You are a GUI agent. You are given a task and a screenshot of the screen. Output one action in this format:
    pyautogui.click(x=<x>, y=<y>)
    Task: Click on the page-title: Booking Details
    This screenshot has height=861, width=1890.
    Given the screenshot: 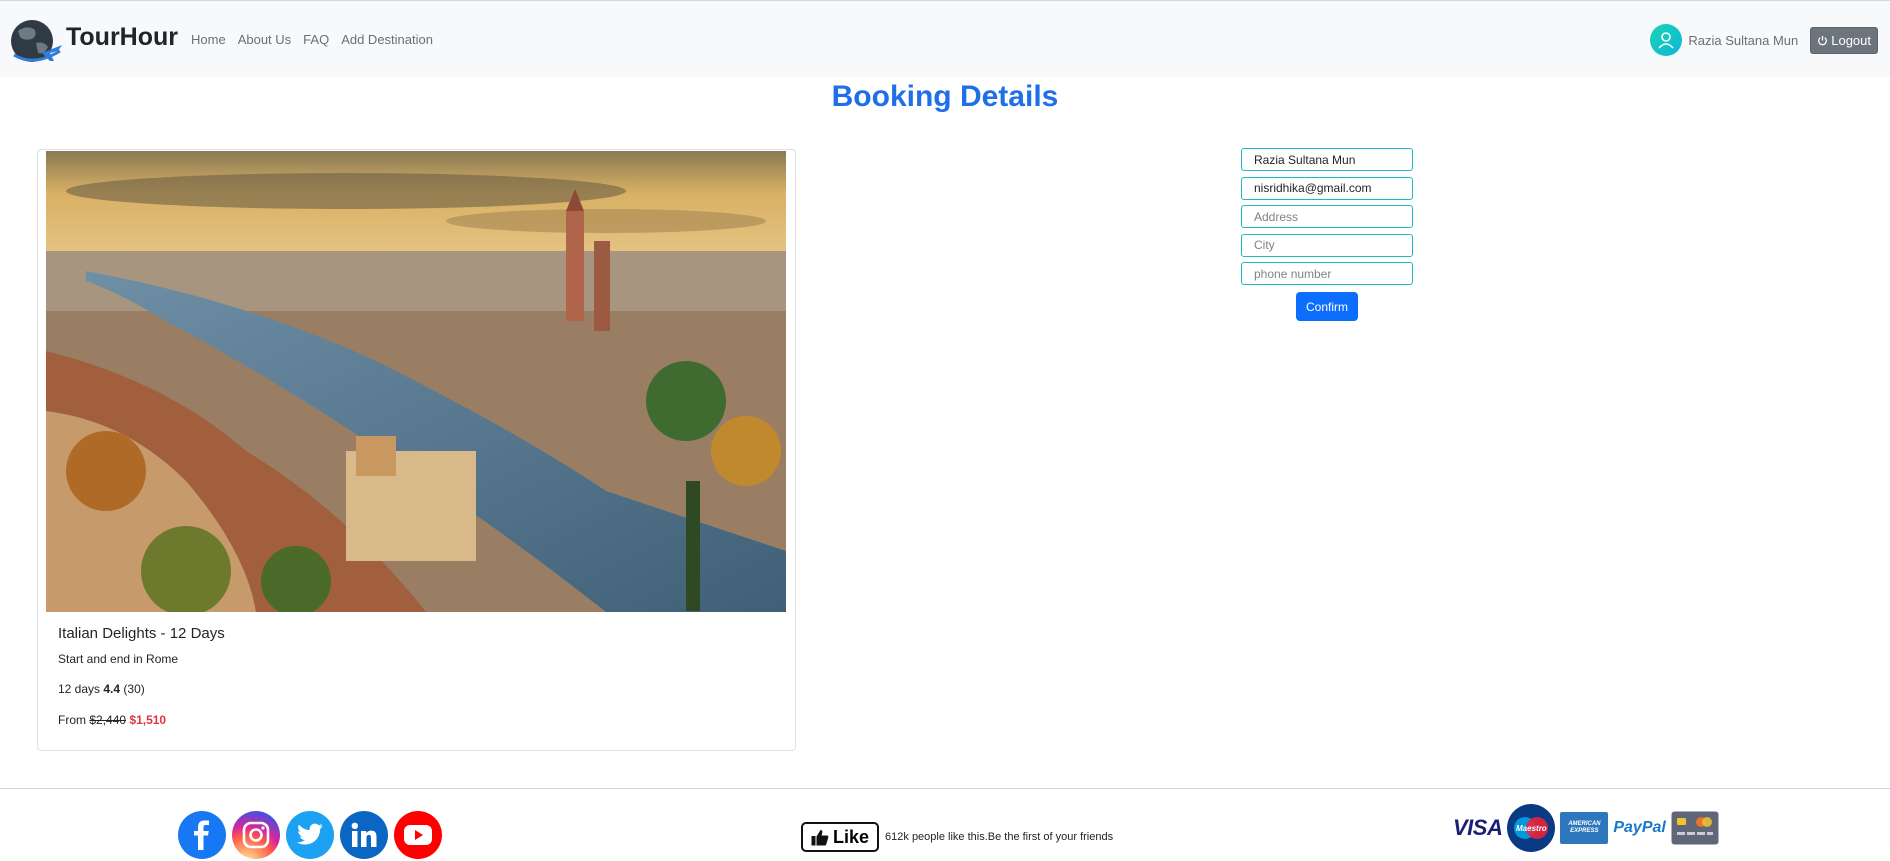 What is the action you would take?
    pyautogui.click(x=945, y=96)
    